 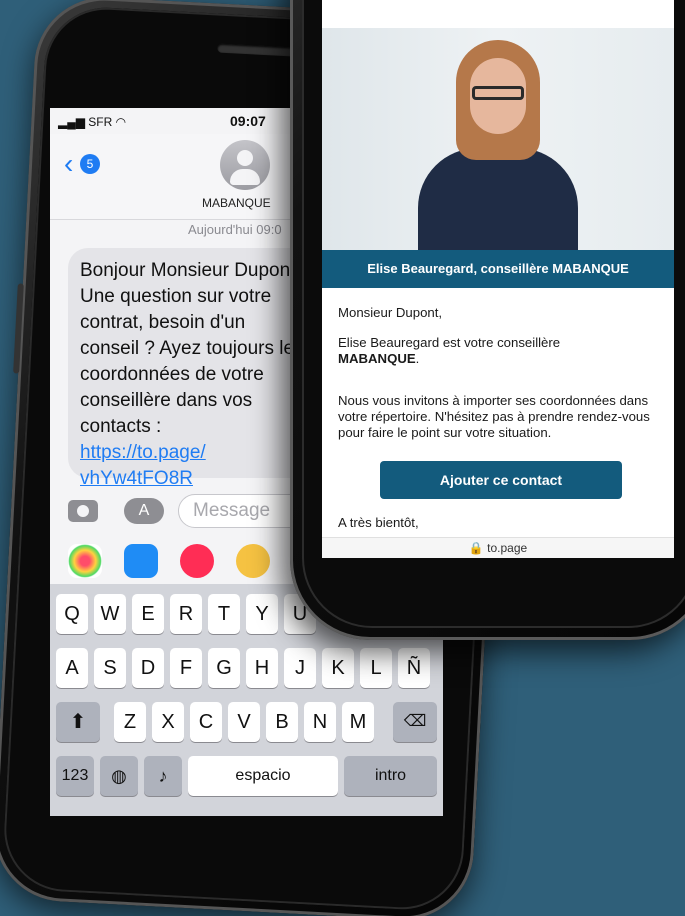 I want to click on volume-button, so click(x=18, y=328).